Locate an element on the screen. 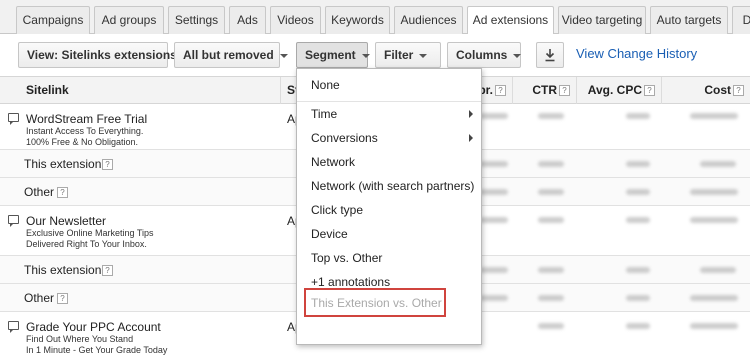  sitelink-title: Our Newsletter is located at coordinates (90, 221).